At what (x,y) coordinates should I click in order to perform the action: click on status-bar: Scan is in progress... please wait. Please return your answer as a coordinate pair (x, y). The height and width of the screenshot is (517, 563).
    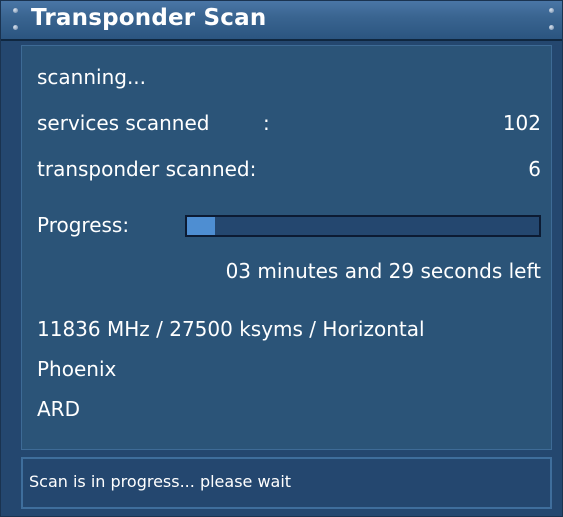
    Looking at the image, I should click on (286, 483).